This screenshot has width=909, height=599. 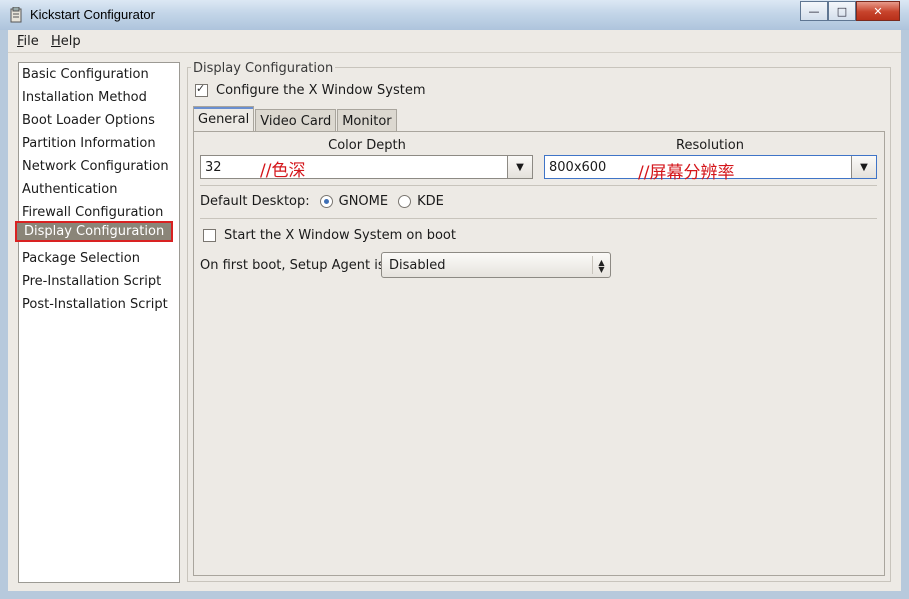 I want to click on tab-video-card: Video Card, so click(x=296, y=121).